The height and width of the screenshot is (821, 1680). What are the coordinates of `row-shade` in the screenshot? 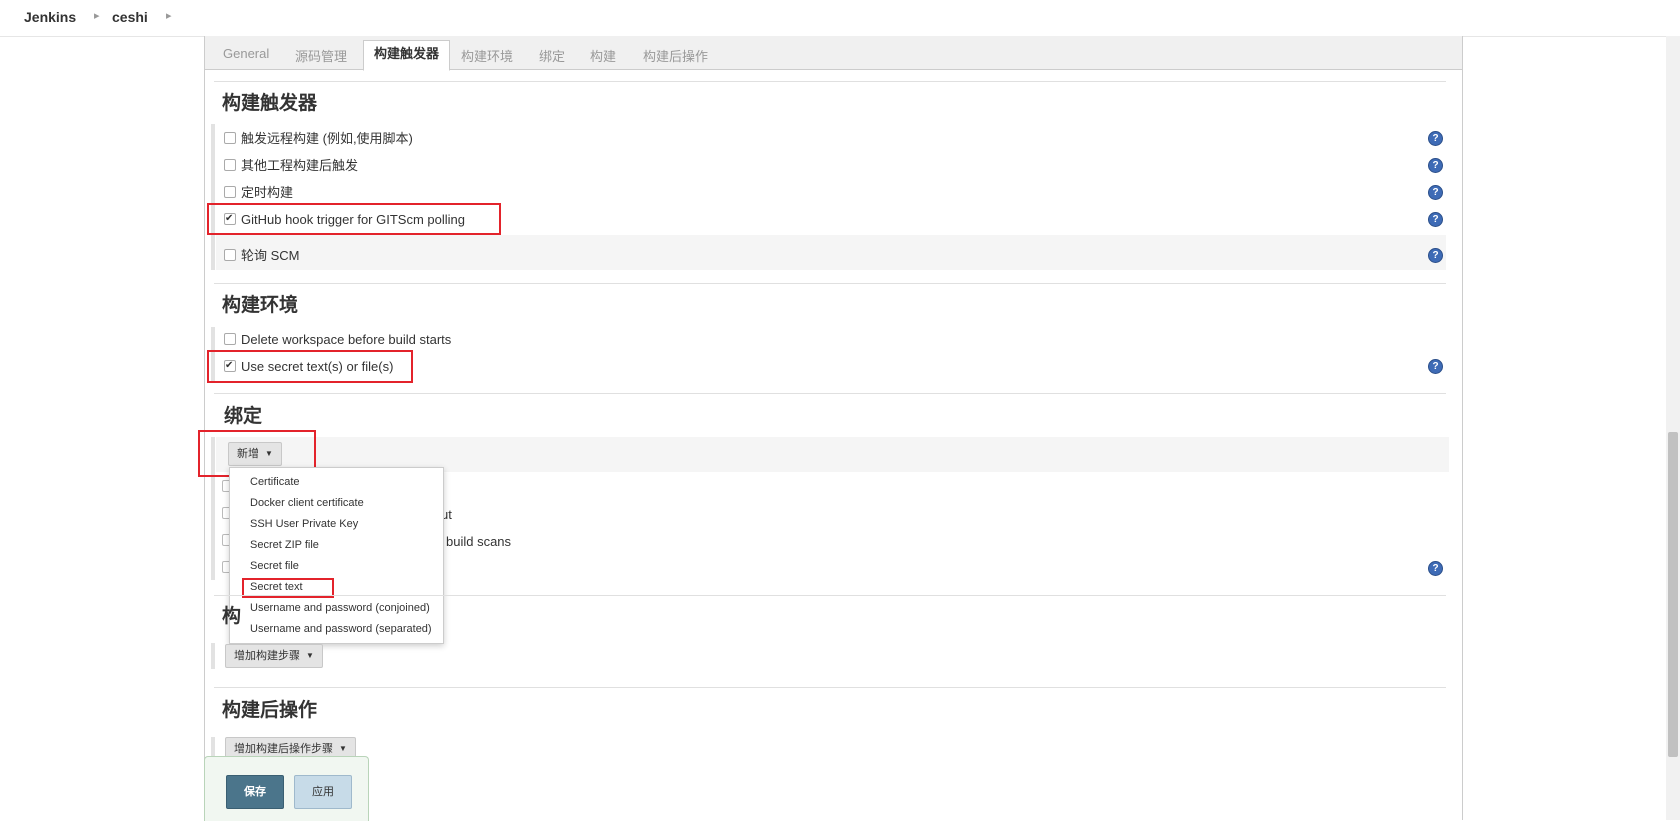 It's located at (831, 252).